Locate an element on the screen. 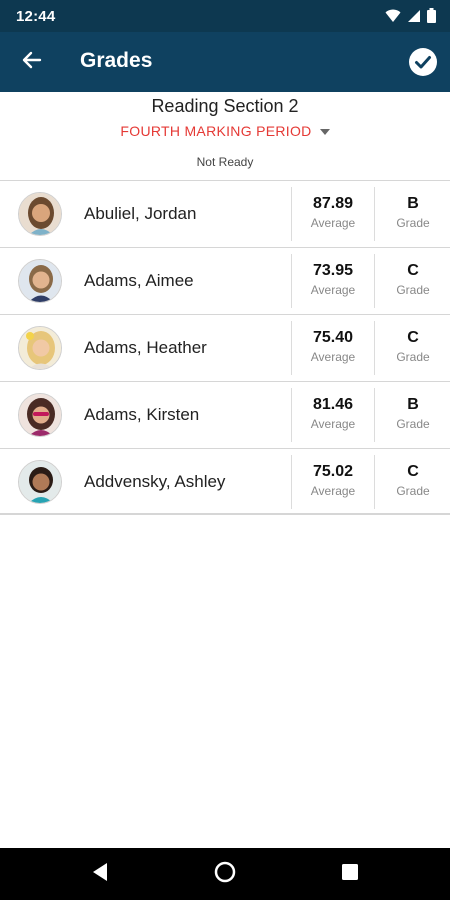  average-value: 87.89 is located at coordinates (333, 203).